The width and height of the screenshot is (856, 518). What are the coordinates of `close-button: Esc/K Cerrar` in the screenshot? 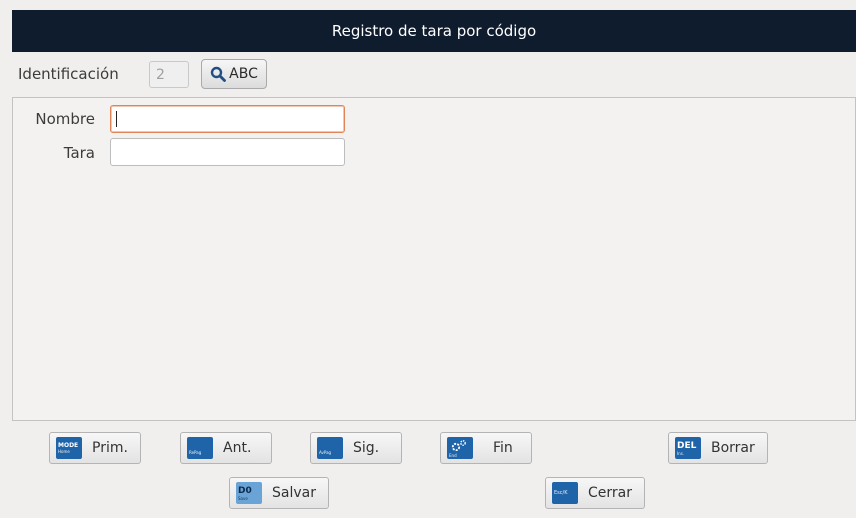 It's located at (595, 493).